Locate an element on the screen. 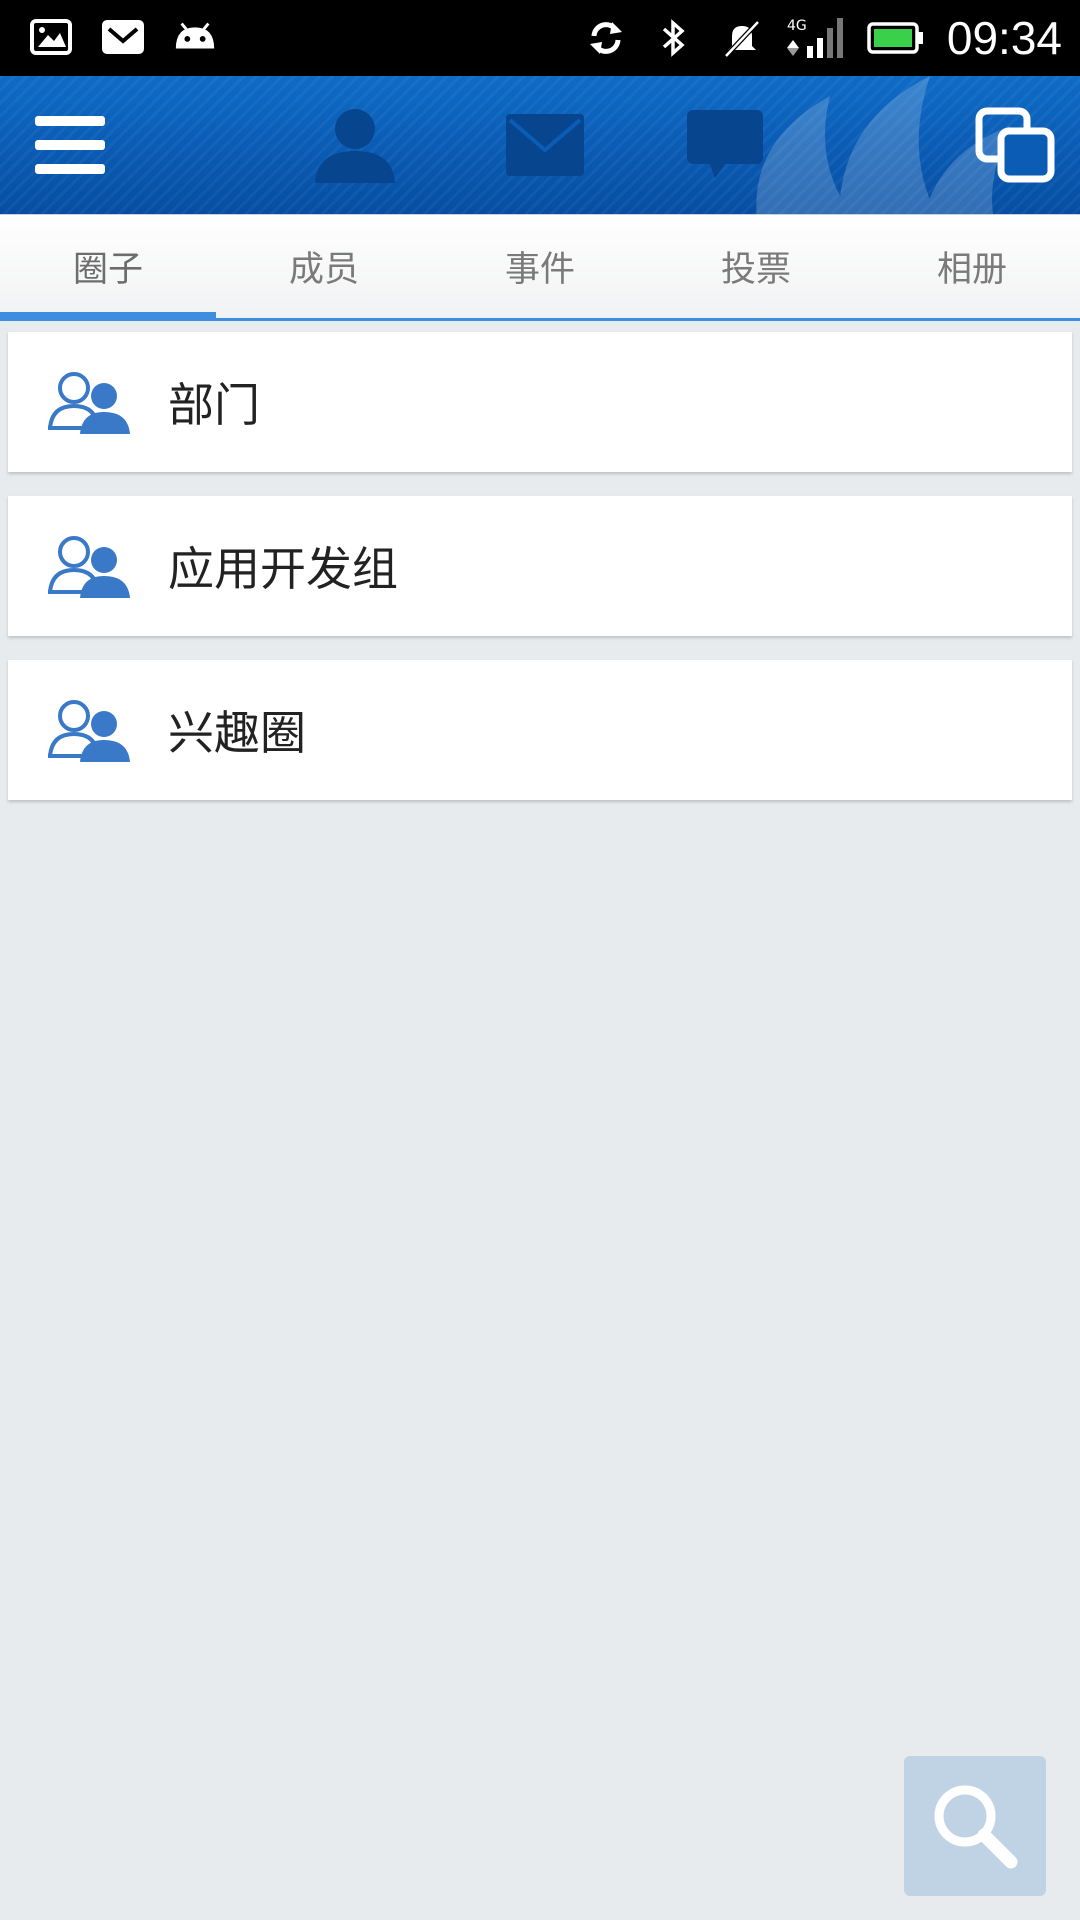 The width and height of the screenshot is (1080, 1920). tab-albums: 相册 is located at coordinates (972, 266).